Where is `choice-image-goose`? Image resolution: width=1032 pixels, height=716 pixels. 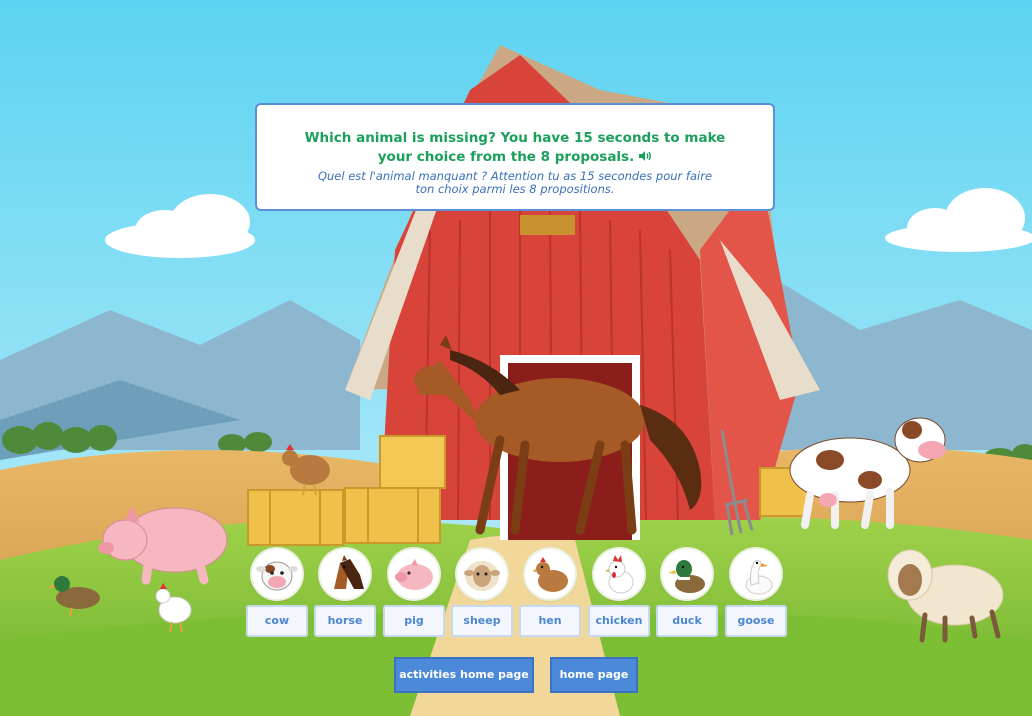
choice-image-goose is located at coordinates (756, 574).